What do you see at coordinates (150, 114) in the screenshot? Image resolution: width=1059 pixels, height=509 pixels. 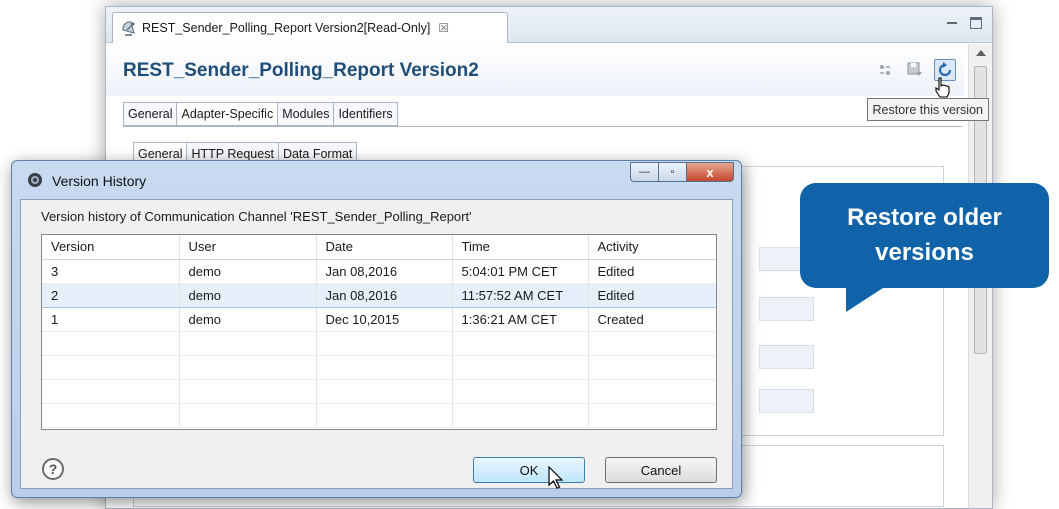 I see `tab-general: General` at bounding box center [150, 114].